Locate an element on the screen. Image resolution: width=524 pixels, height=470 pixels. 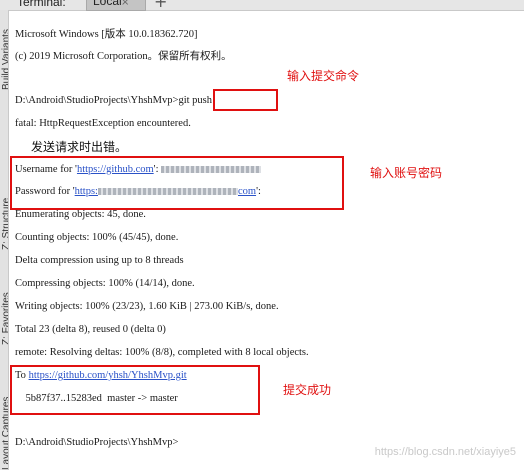
prompt: D:\Android\StudioProjects\YhshMvp> is located at coordinates (97, 100).